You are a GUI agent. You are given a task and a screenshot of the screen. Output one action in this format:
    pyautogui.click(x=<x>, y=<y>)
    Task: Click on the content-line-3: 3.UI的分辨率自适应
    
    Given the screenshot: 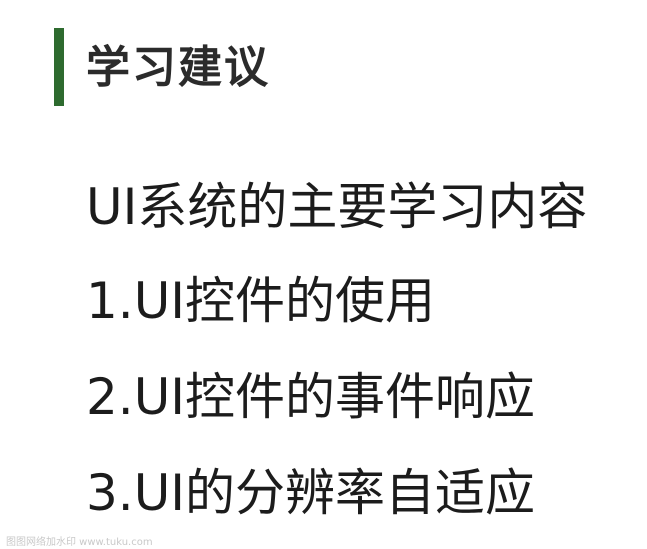 What is the action you would take?
    pyautogui.click(x=311, y=493)
    